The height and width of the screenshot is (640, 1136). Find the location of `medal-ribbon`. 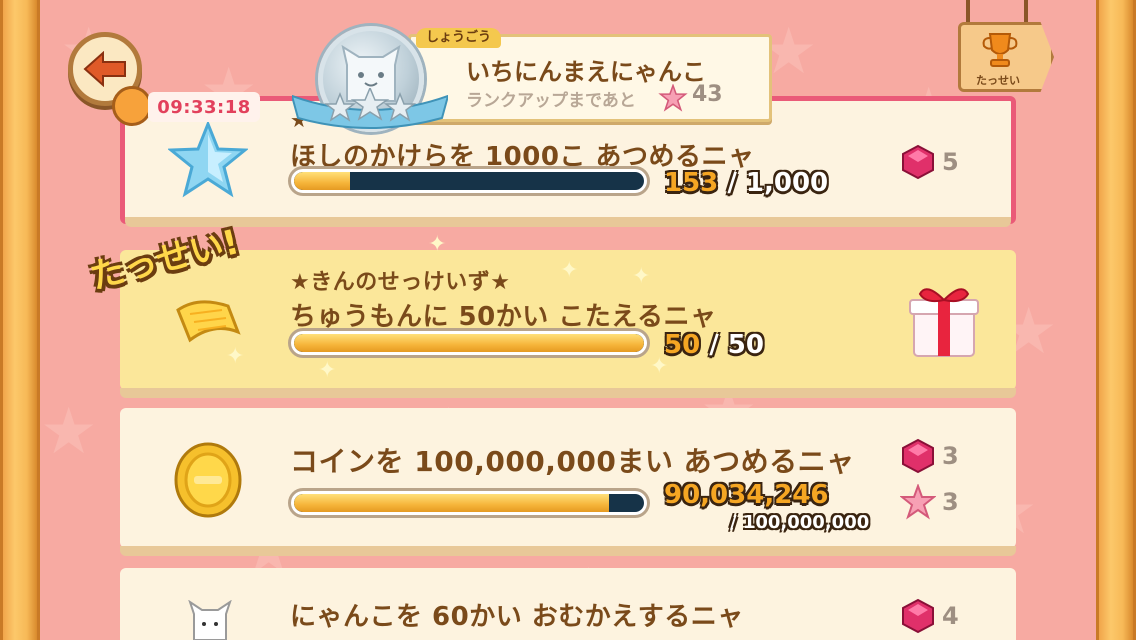

medal-ribbon is located at coordinates (370, 108).